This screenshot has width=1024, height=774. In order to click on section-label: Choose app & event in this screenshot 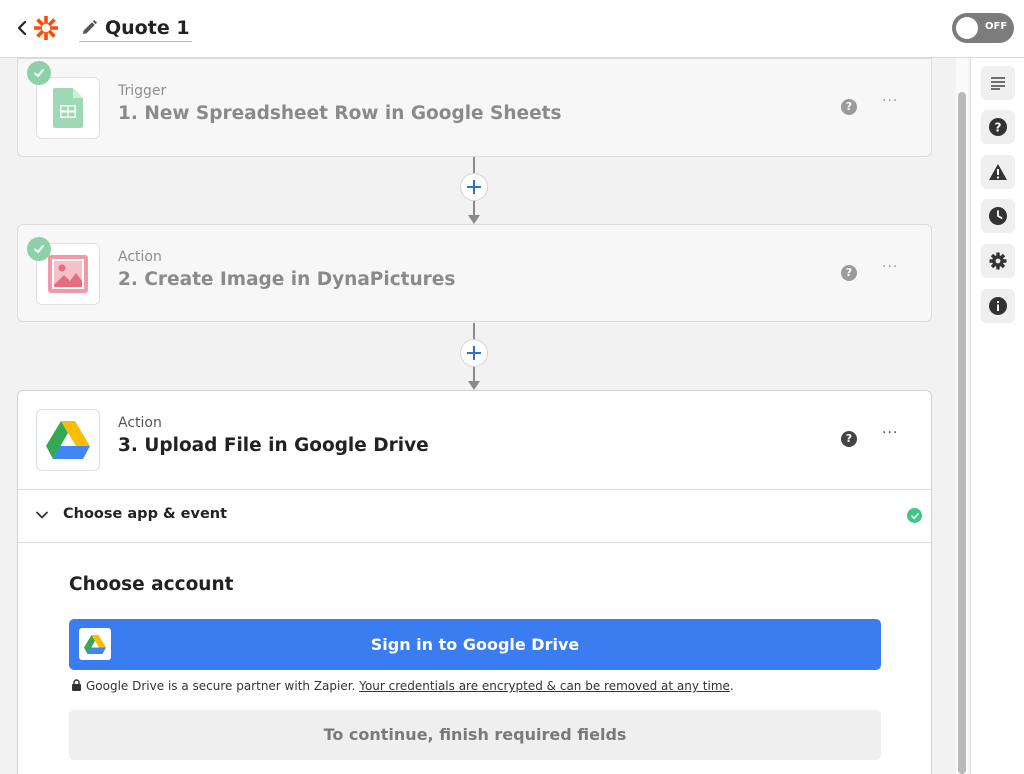, I will do `click(145, 514)`.